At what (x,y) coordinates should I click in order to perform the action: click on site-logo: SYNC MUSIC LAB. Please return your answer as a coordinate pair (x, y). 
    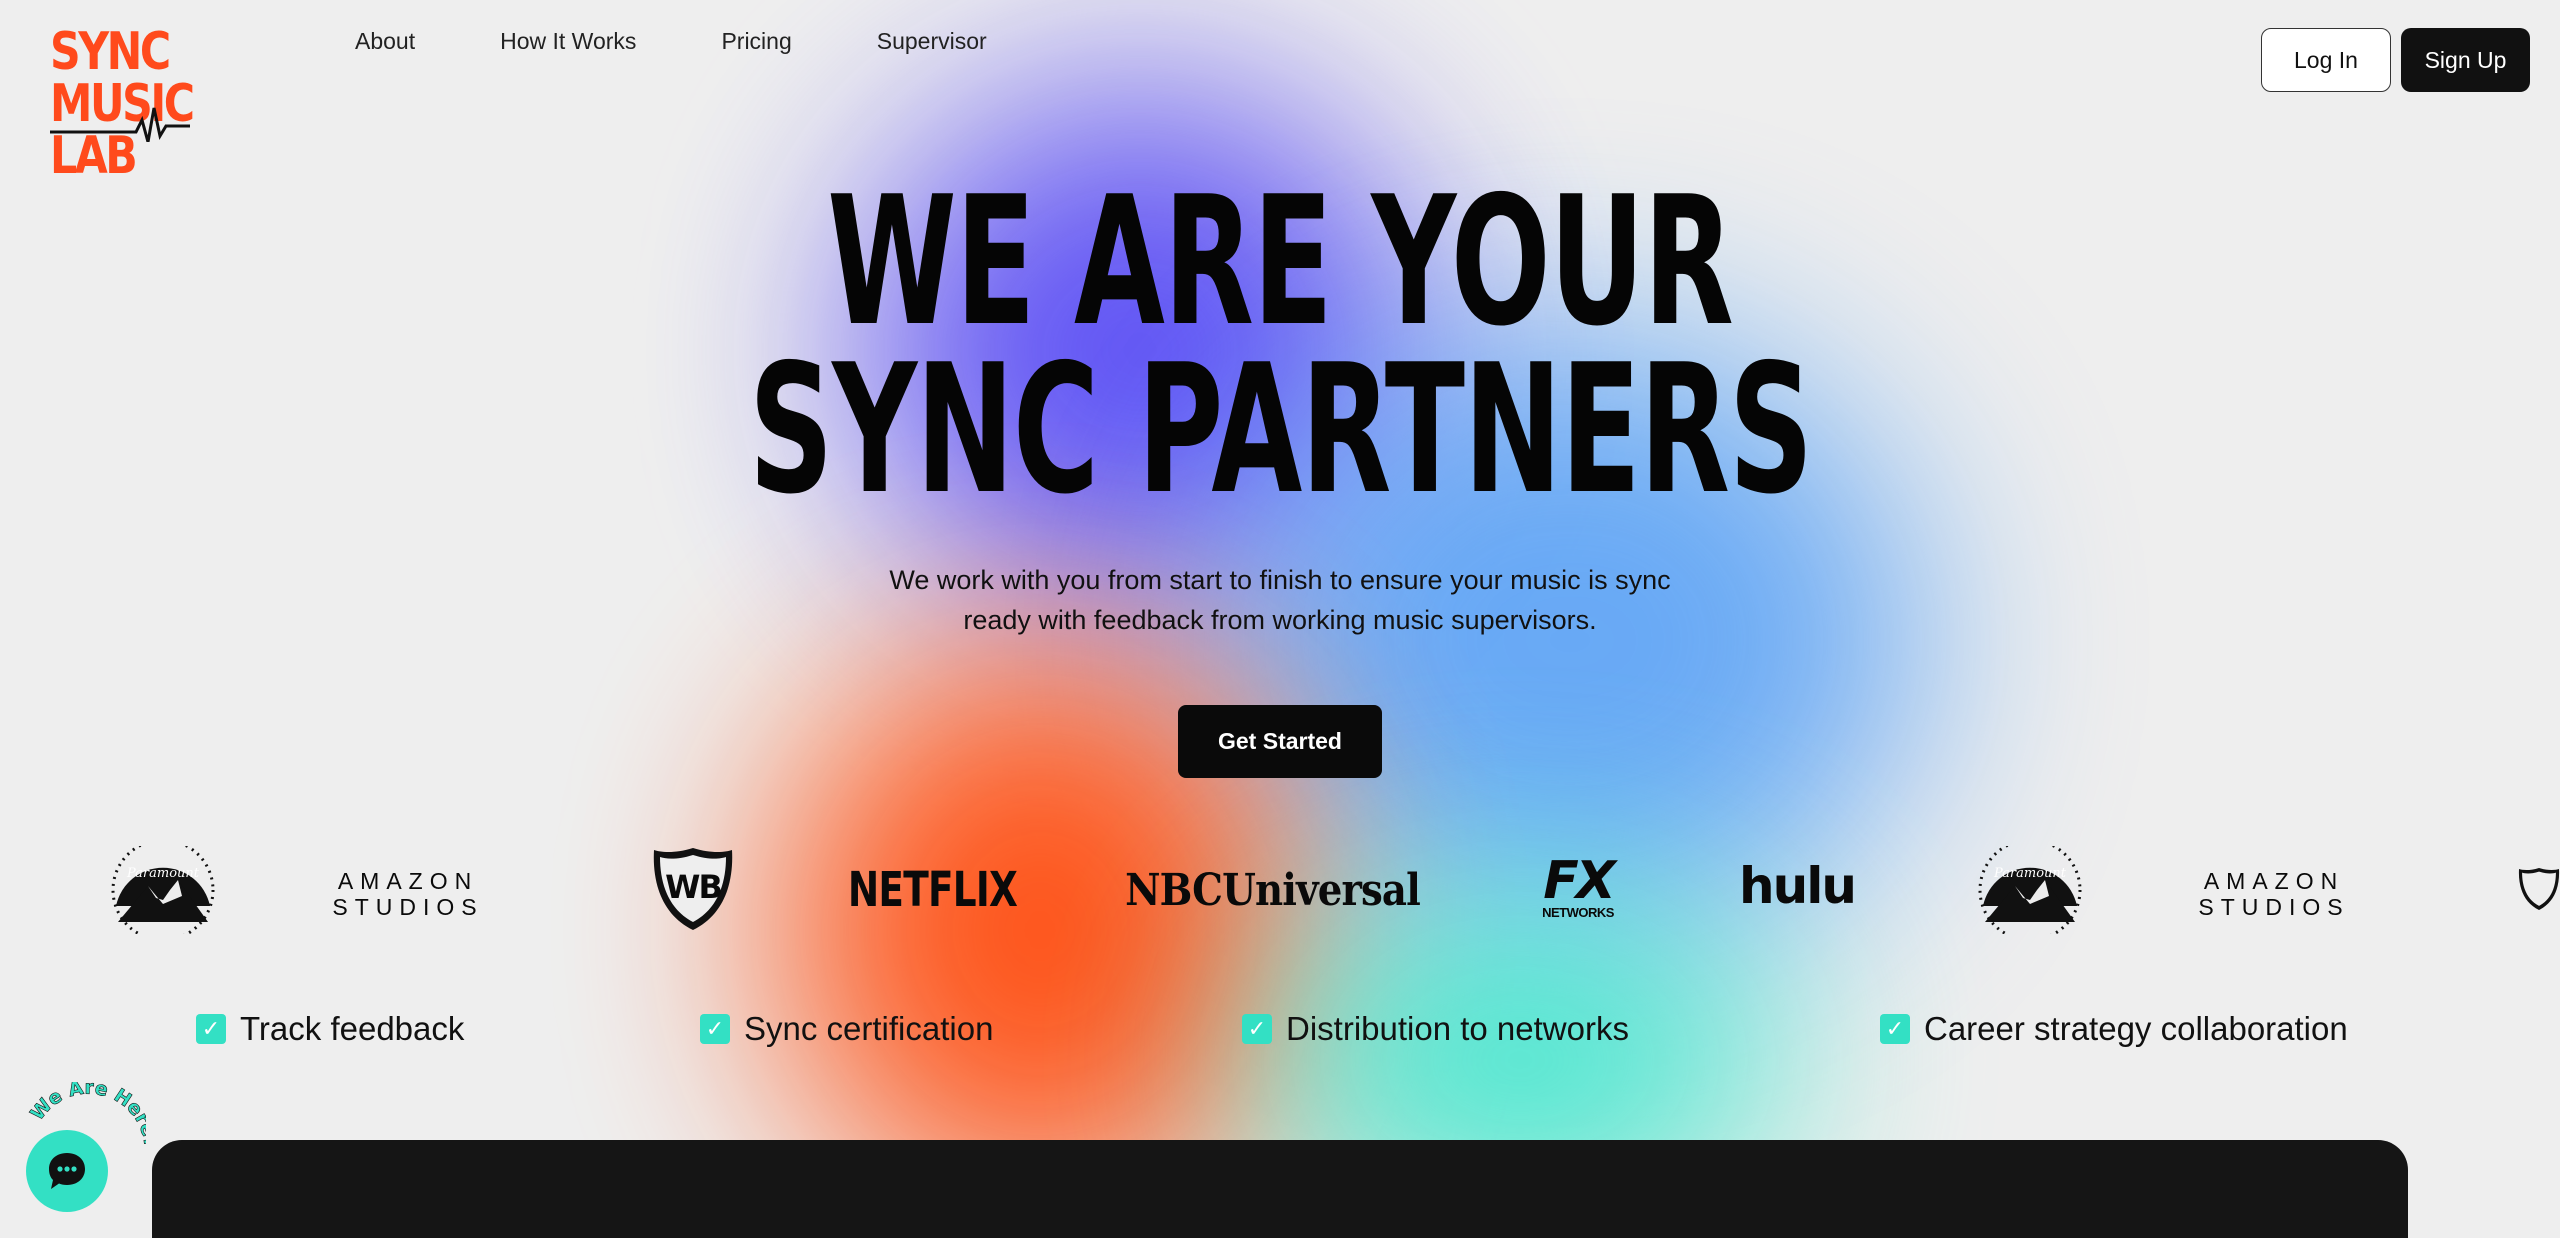
    Looking at the image, I should click on (122, 107).